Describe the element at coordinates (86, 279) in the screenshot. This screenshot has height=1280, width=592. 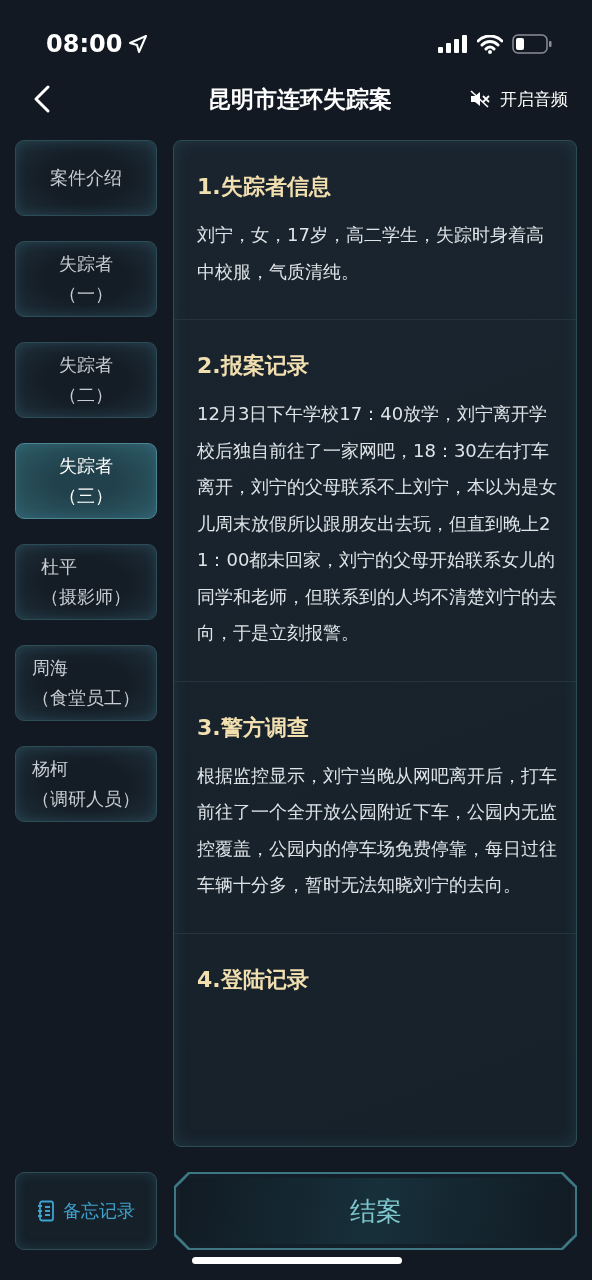
I see `sidebar-tab: 失踪者 （一）` at that location.